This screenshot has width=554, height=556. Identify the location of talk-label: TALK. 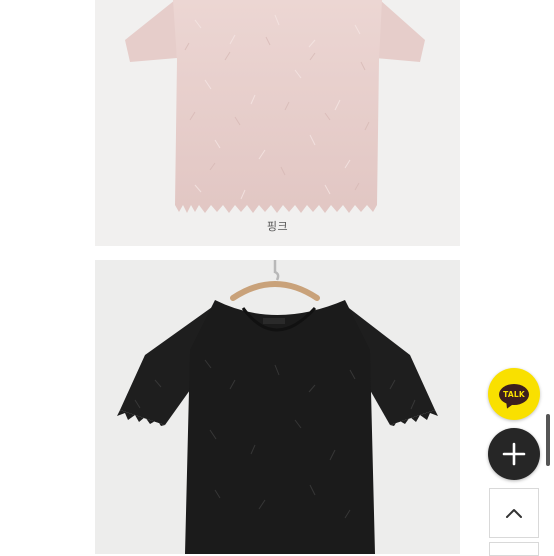
(514, 394).